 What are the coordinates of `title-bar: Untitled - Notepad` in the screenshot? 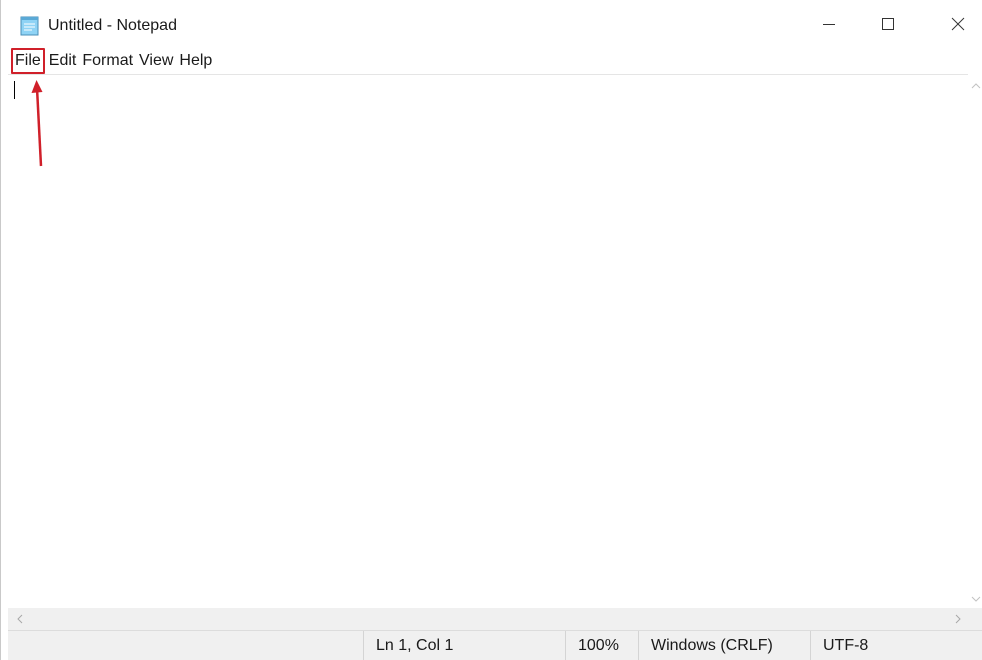 It's located at (491, 24).